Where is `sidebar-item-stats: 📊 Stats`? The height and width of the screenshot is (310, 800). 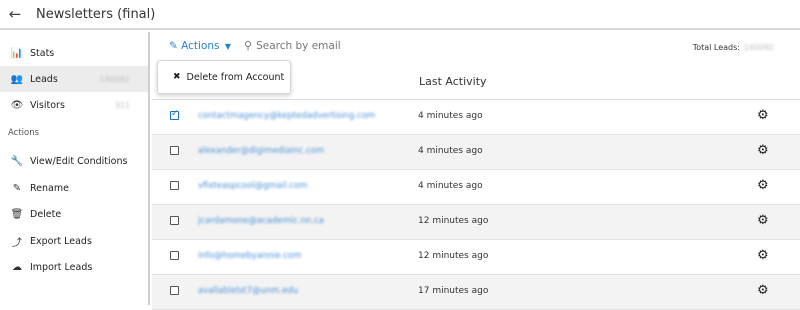 sidebar-item-stats: 📊 Stats is located at coordinates (74, 53).